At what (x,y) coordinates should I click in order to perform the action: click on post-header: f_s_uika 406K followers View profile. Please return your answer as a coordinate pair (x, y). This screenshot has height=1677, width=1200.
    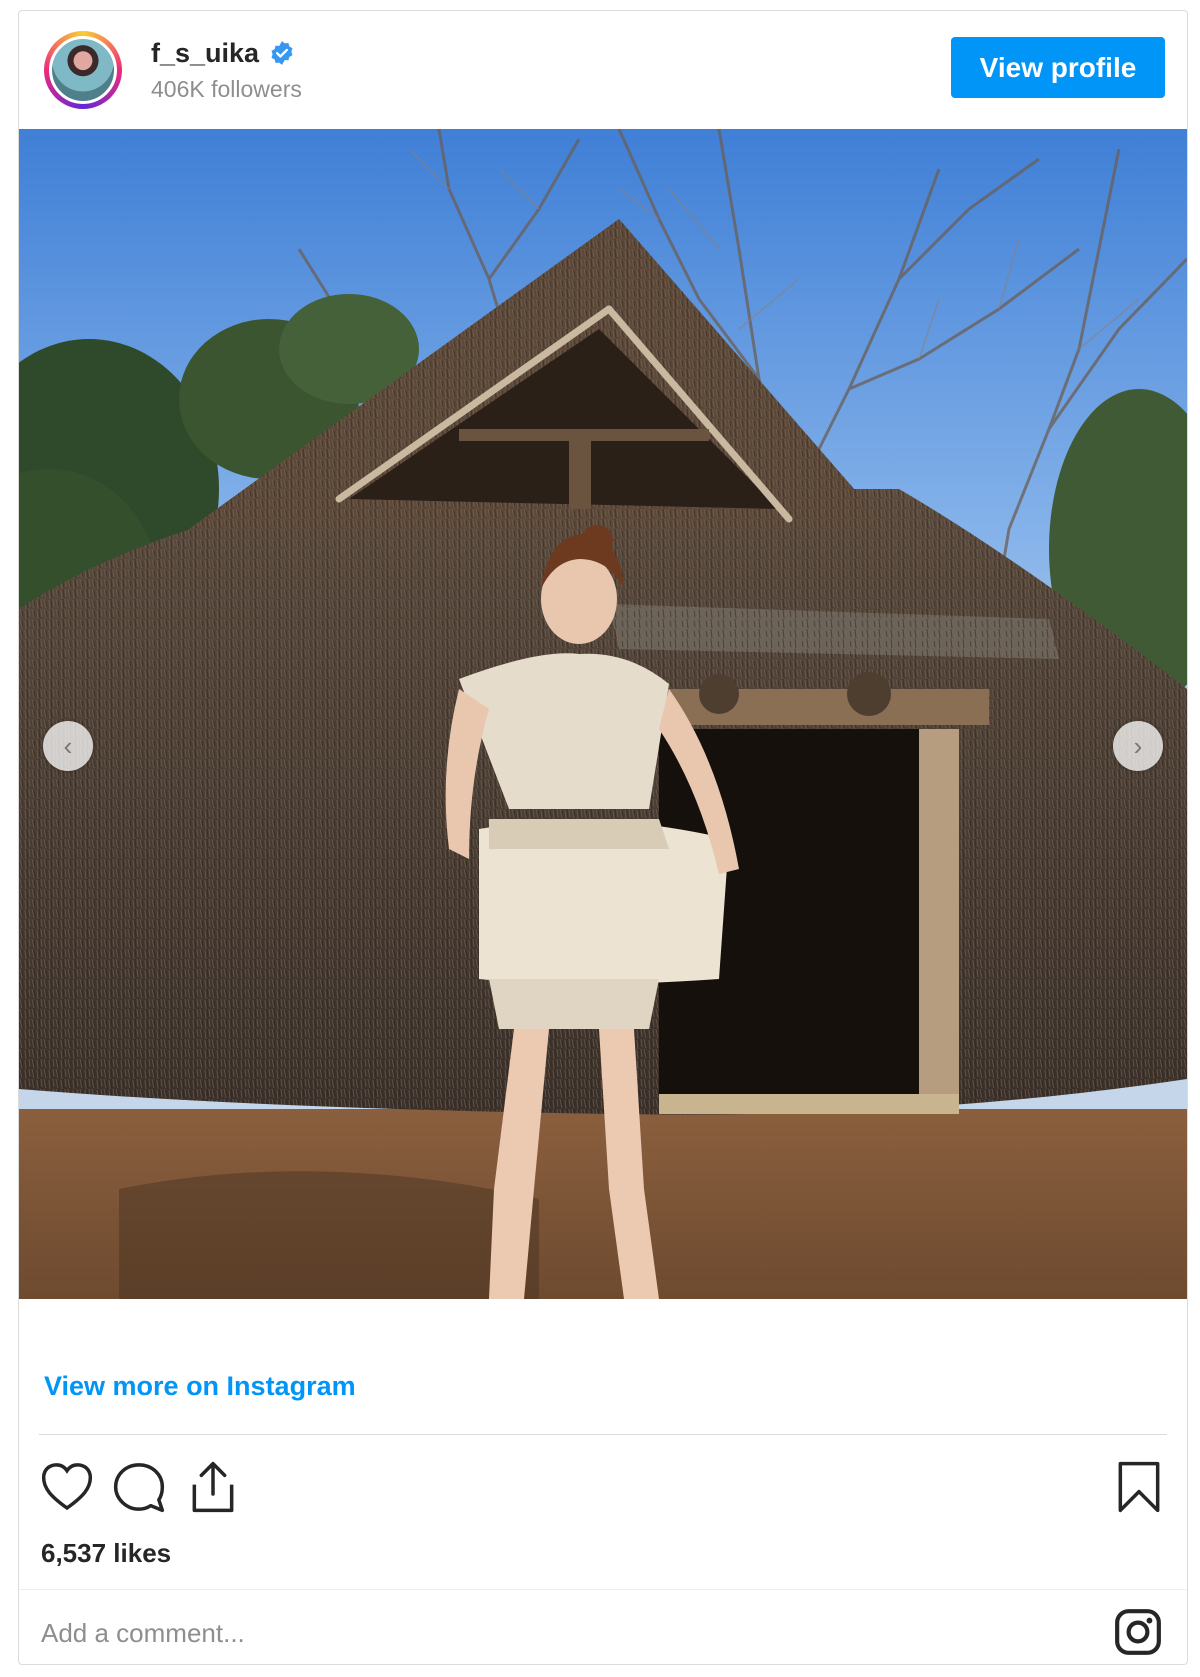
    Looking at the image, I should click on (603, 70).